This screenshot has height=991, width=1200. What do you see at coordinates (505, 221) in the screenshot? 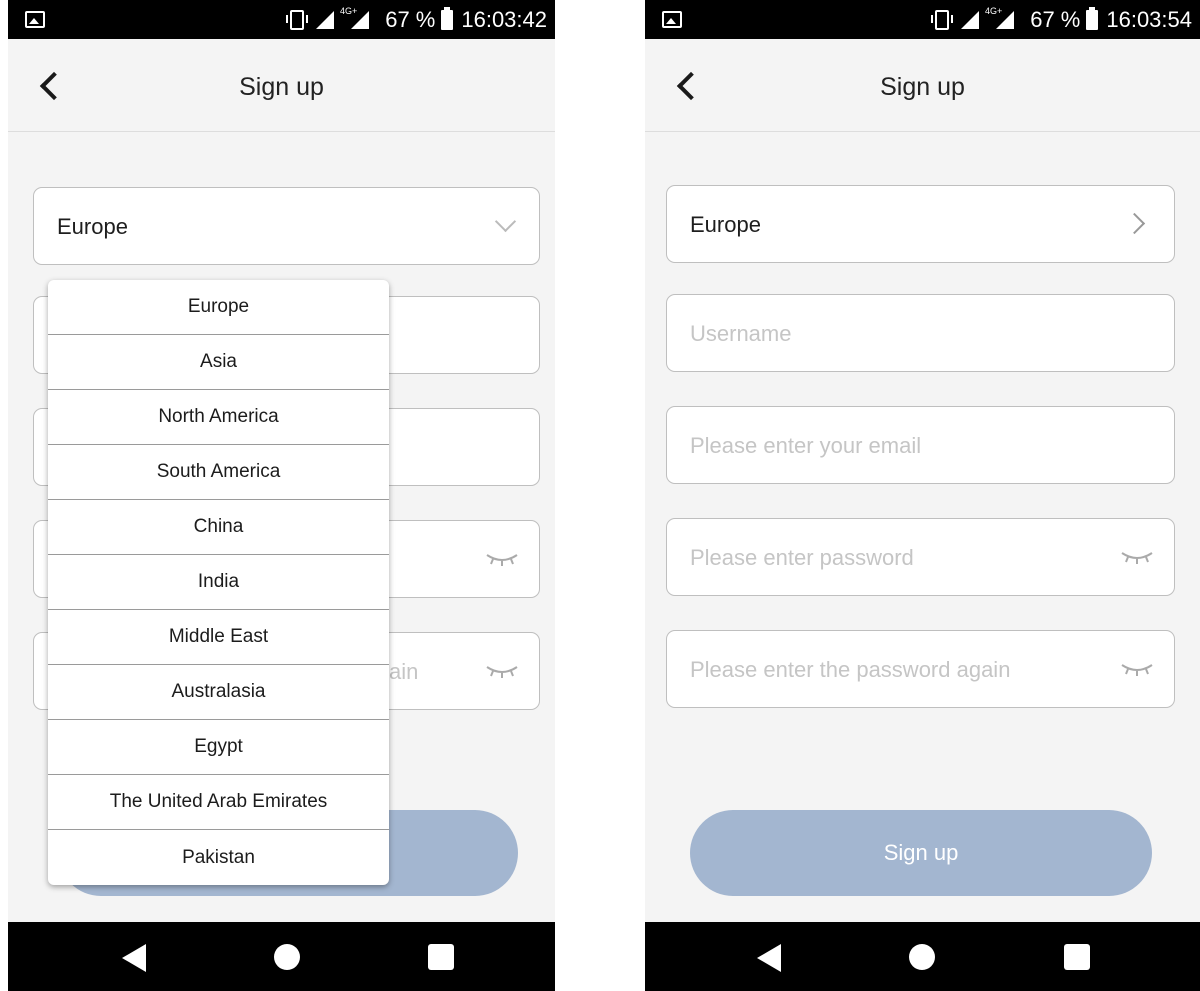
I see `chevron-down-icon` at bounding box center [505, 221].